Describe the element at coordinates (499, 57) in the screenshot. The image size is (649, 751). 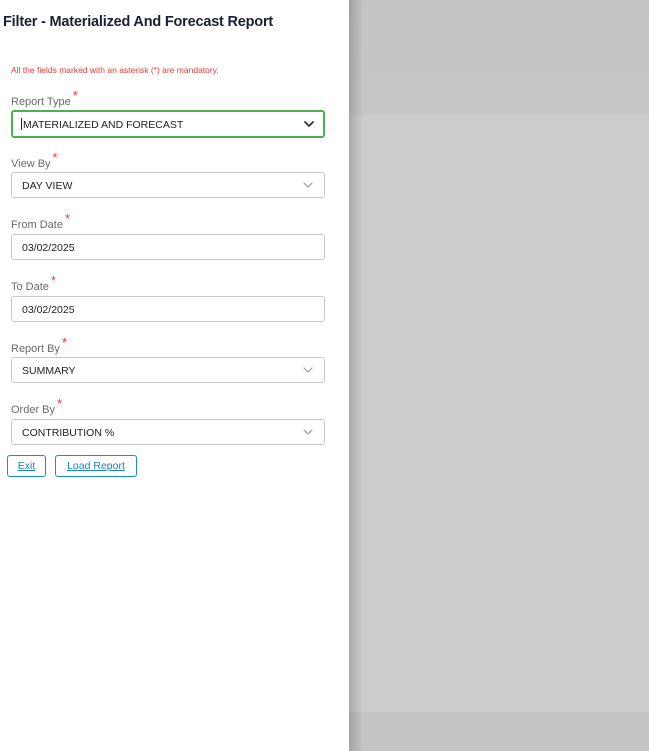
I see `backdrop-band-top` at that location.